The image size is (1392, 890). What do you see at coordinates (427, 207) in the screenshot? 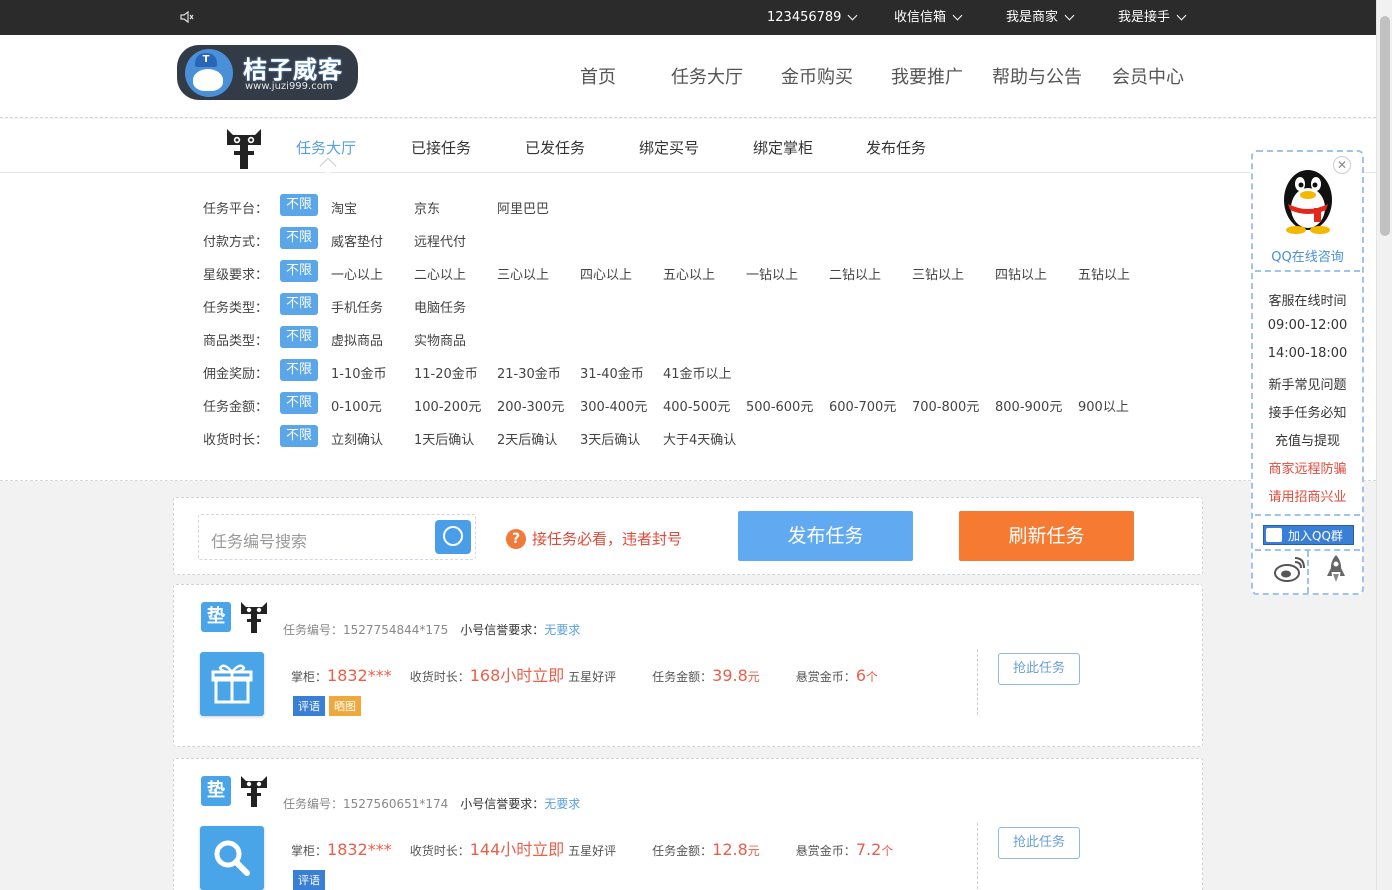
I see `filter-option: 京东` at bounding box center [427, 207].